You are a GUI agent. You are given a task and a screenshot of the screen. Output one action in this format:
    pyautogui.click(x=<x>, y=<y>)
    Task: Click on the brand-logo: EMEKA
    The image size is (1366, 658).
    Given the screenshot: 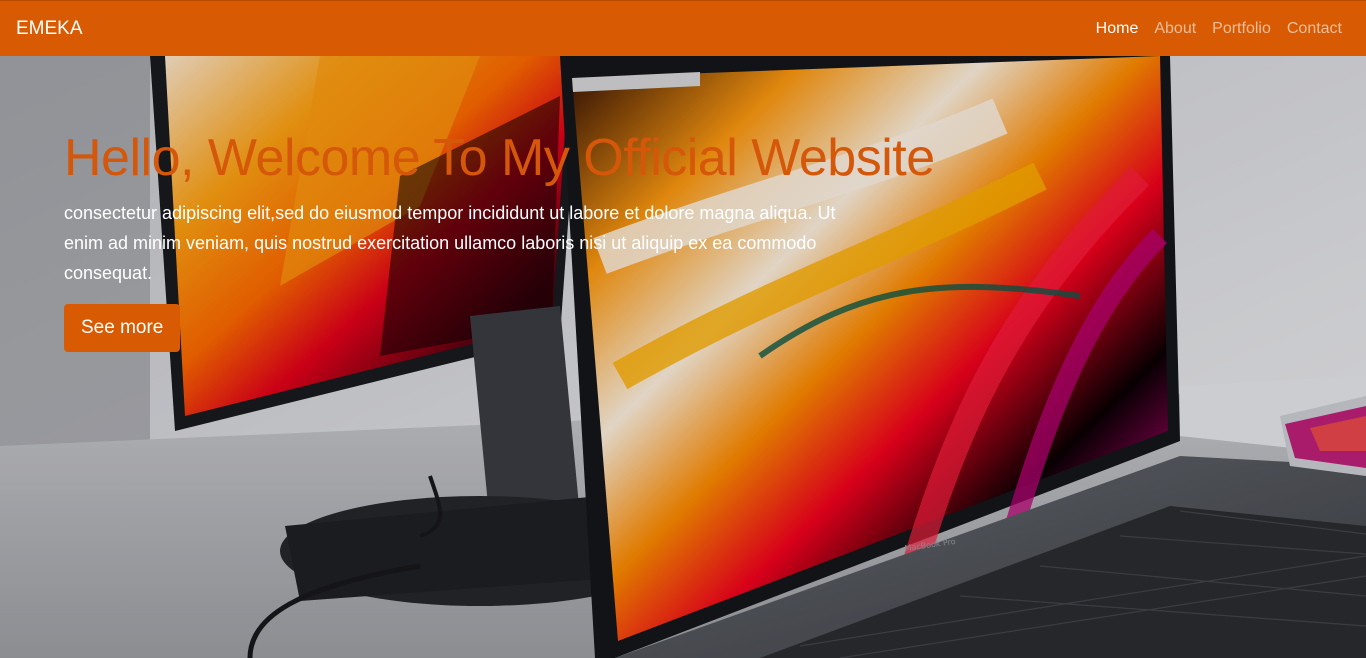 What is the action you would take?
    pyautogui.click(x=49, y=29)
    